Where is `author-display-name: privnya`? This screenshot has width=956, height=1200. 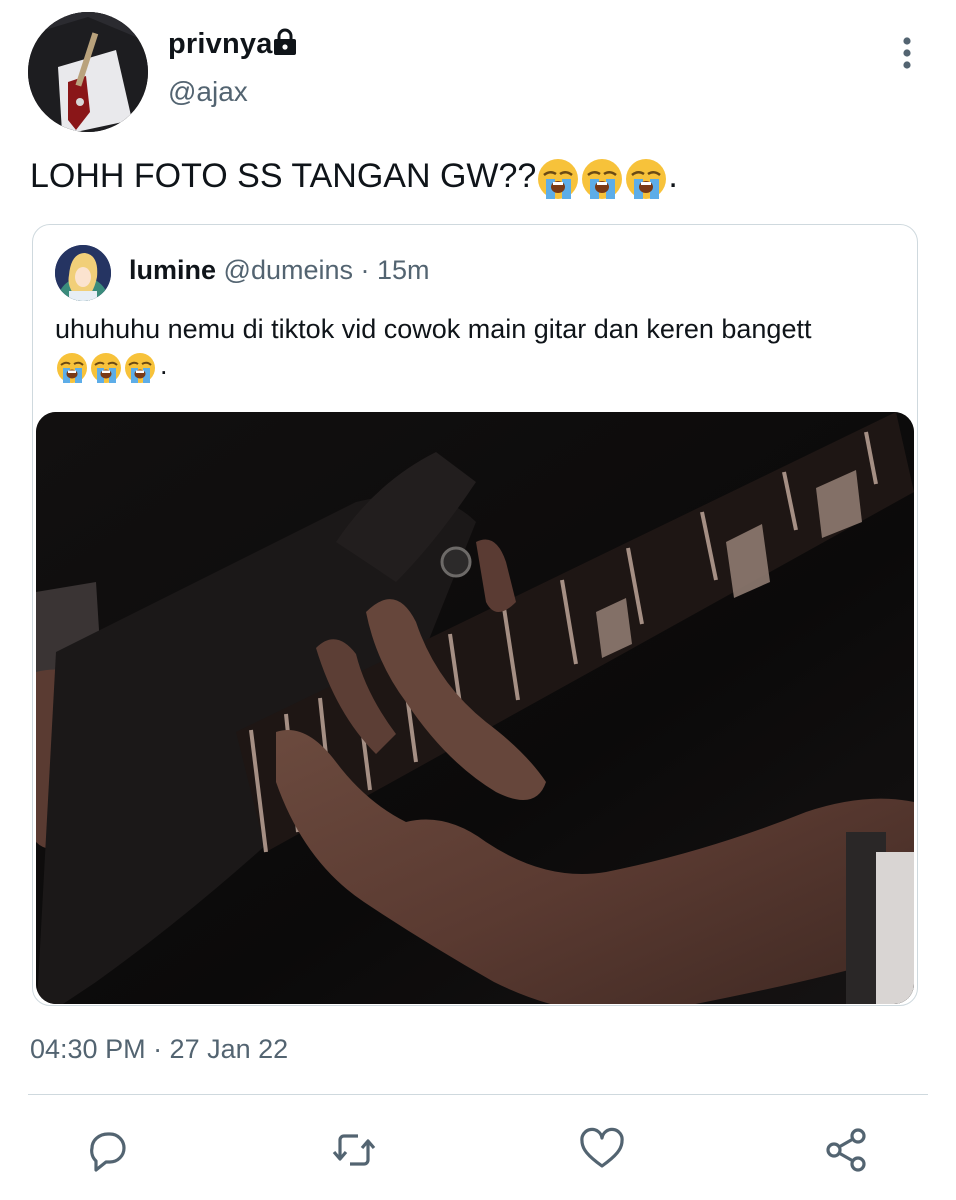
author-display-name: privnya is located at coordinates (220, 44).